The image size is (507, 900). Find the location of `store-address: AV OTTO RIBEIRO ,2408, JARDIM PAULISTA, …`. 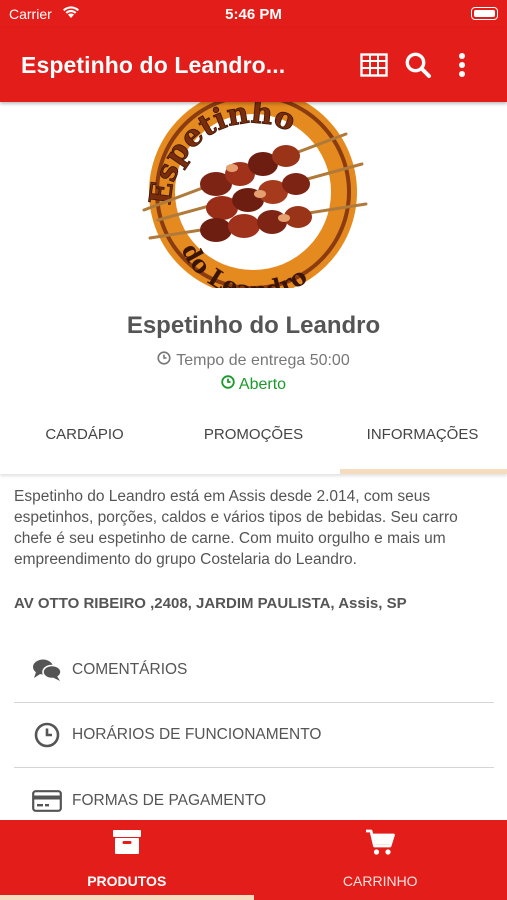

store-address: AV OTTO RIBEIRO ,2408, JARDIM PAULISTA, … is located at coordinates (210, 603).